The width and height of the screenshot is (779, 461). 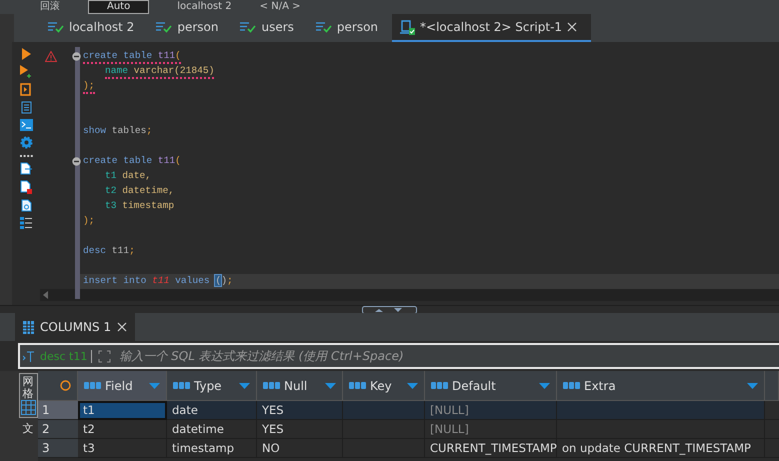 I want to click on column-header: Null, so click(x=300, y=386).